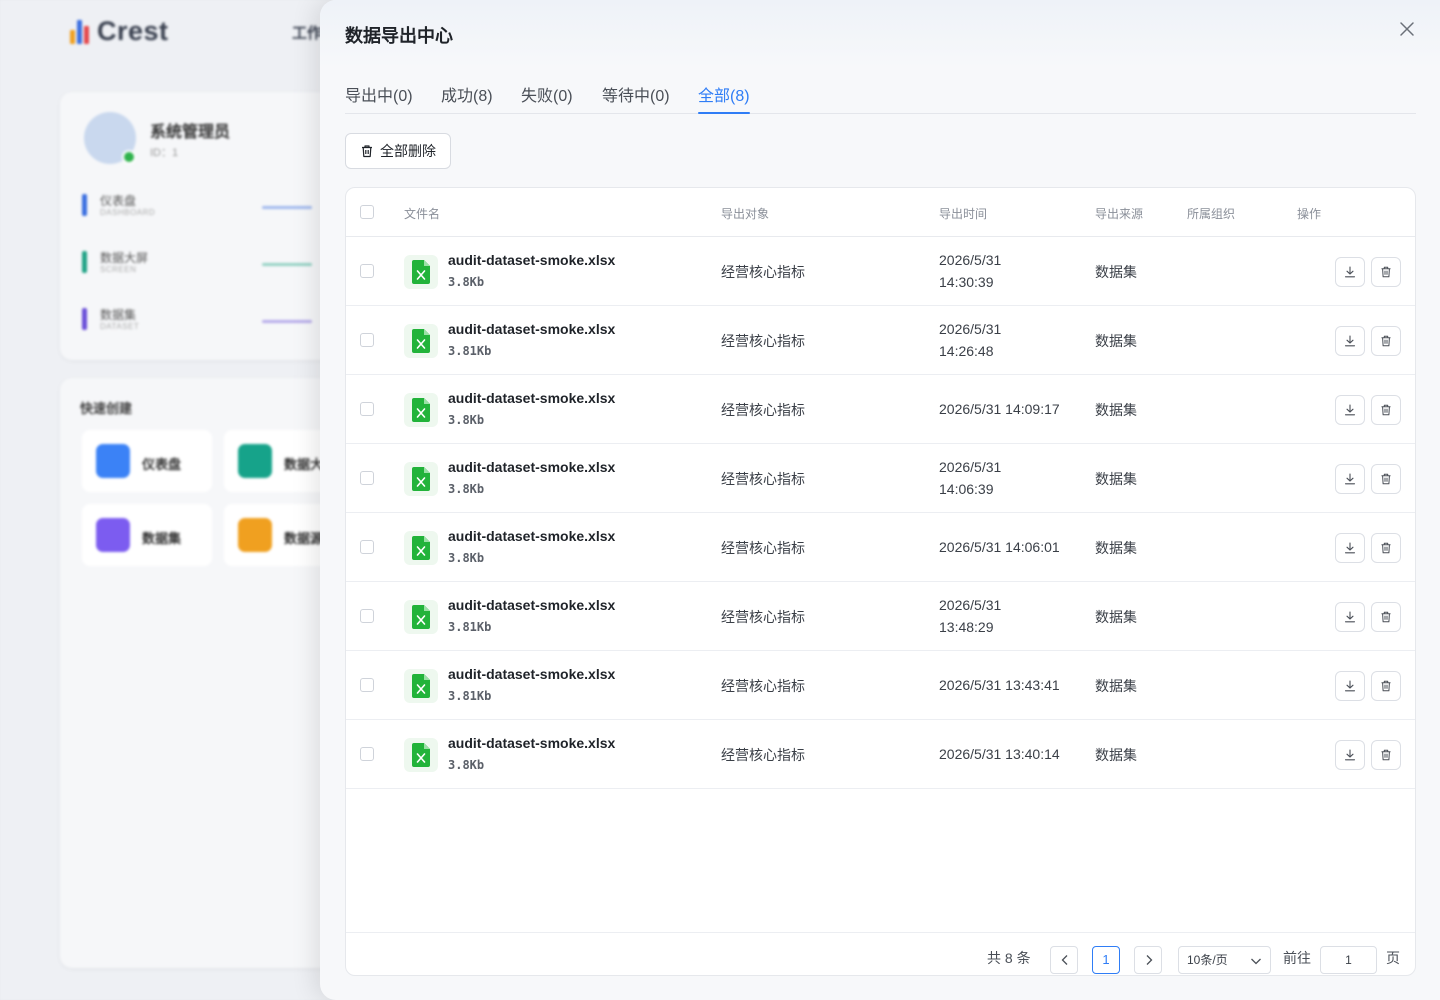  Describe the element at coordinates (999, 754) in the screenshot. I see `export-time: 2026/5/31 13:40:14` at that location.